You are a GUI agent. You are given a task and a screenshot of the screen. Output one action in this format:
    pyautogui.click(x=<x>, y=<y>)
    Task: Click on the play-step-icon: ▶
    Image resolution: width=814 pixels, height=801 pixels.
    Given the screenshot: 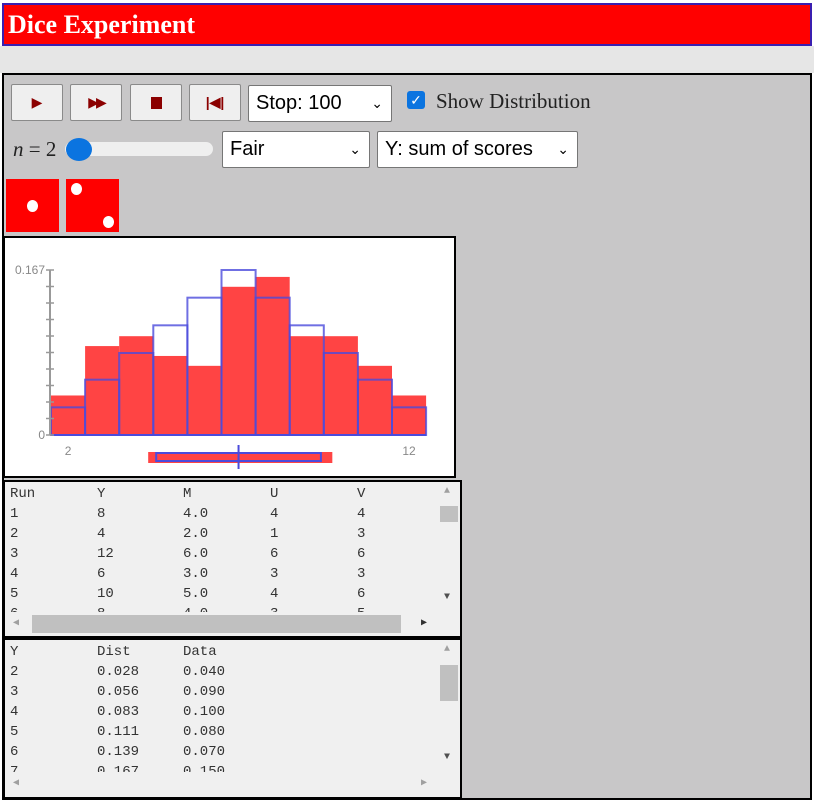 What is the action you would take?
    pyautogui.click(x=37, y=102)
    